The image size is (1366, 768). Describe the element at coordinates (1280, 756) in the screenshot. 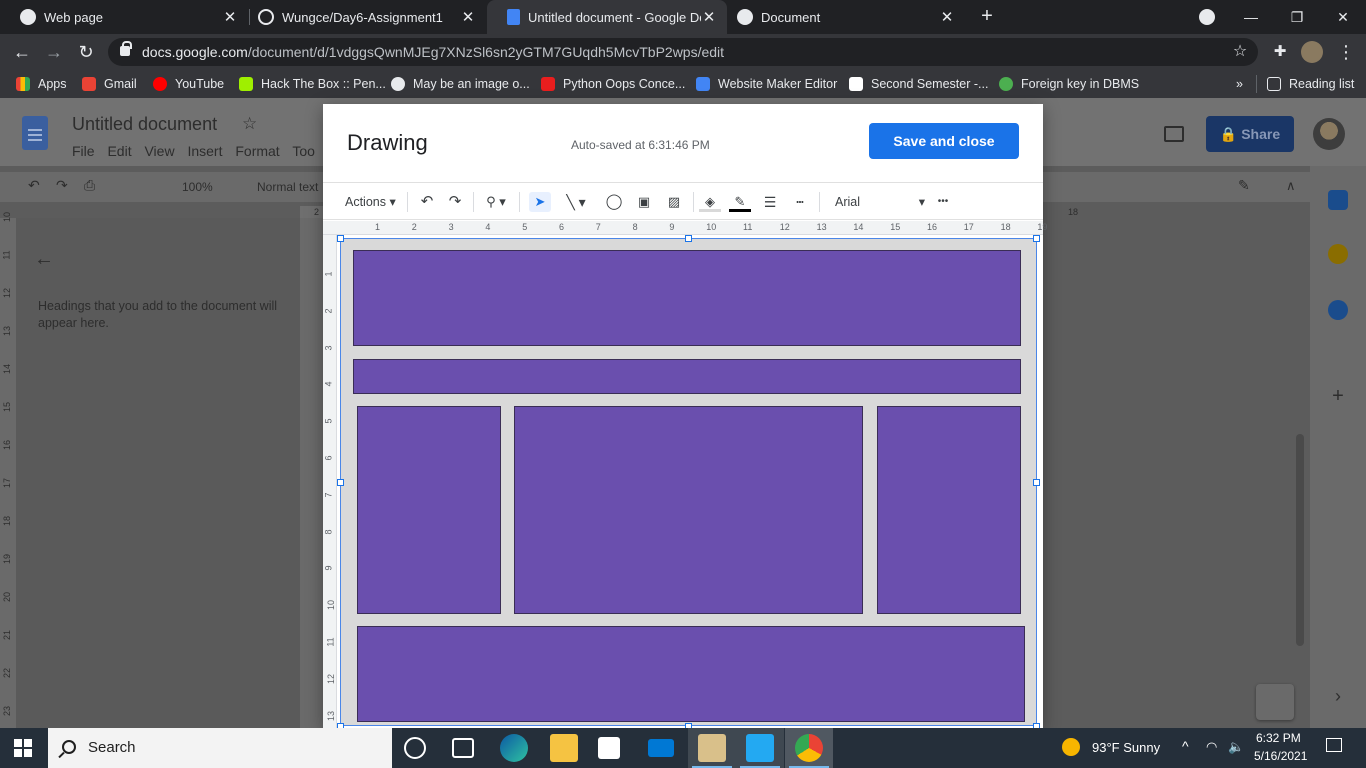

I see `clock-date: 5/16/2021` at that location.